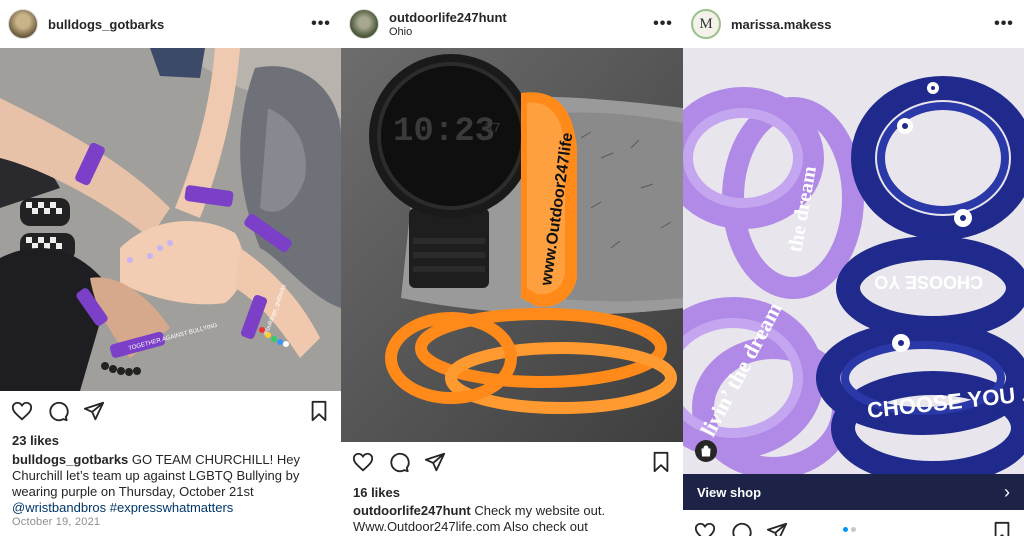  I want to click on avatar: M, so click(706, 24).